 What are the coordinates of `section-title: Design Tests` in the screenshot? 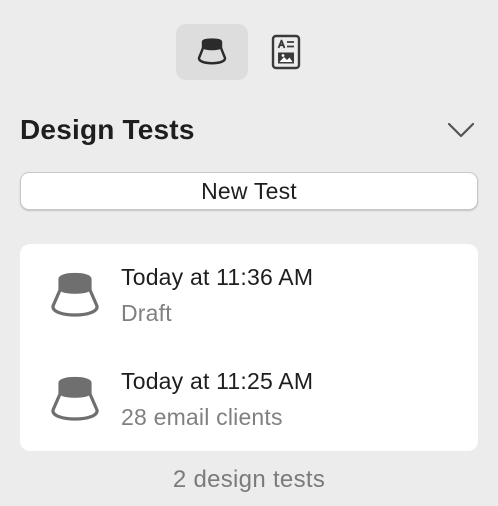 It's located at (107, 129).